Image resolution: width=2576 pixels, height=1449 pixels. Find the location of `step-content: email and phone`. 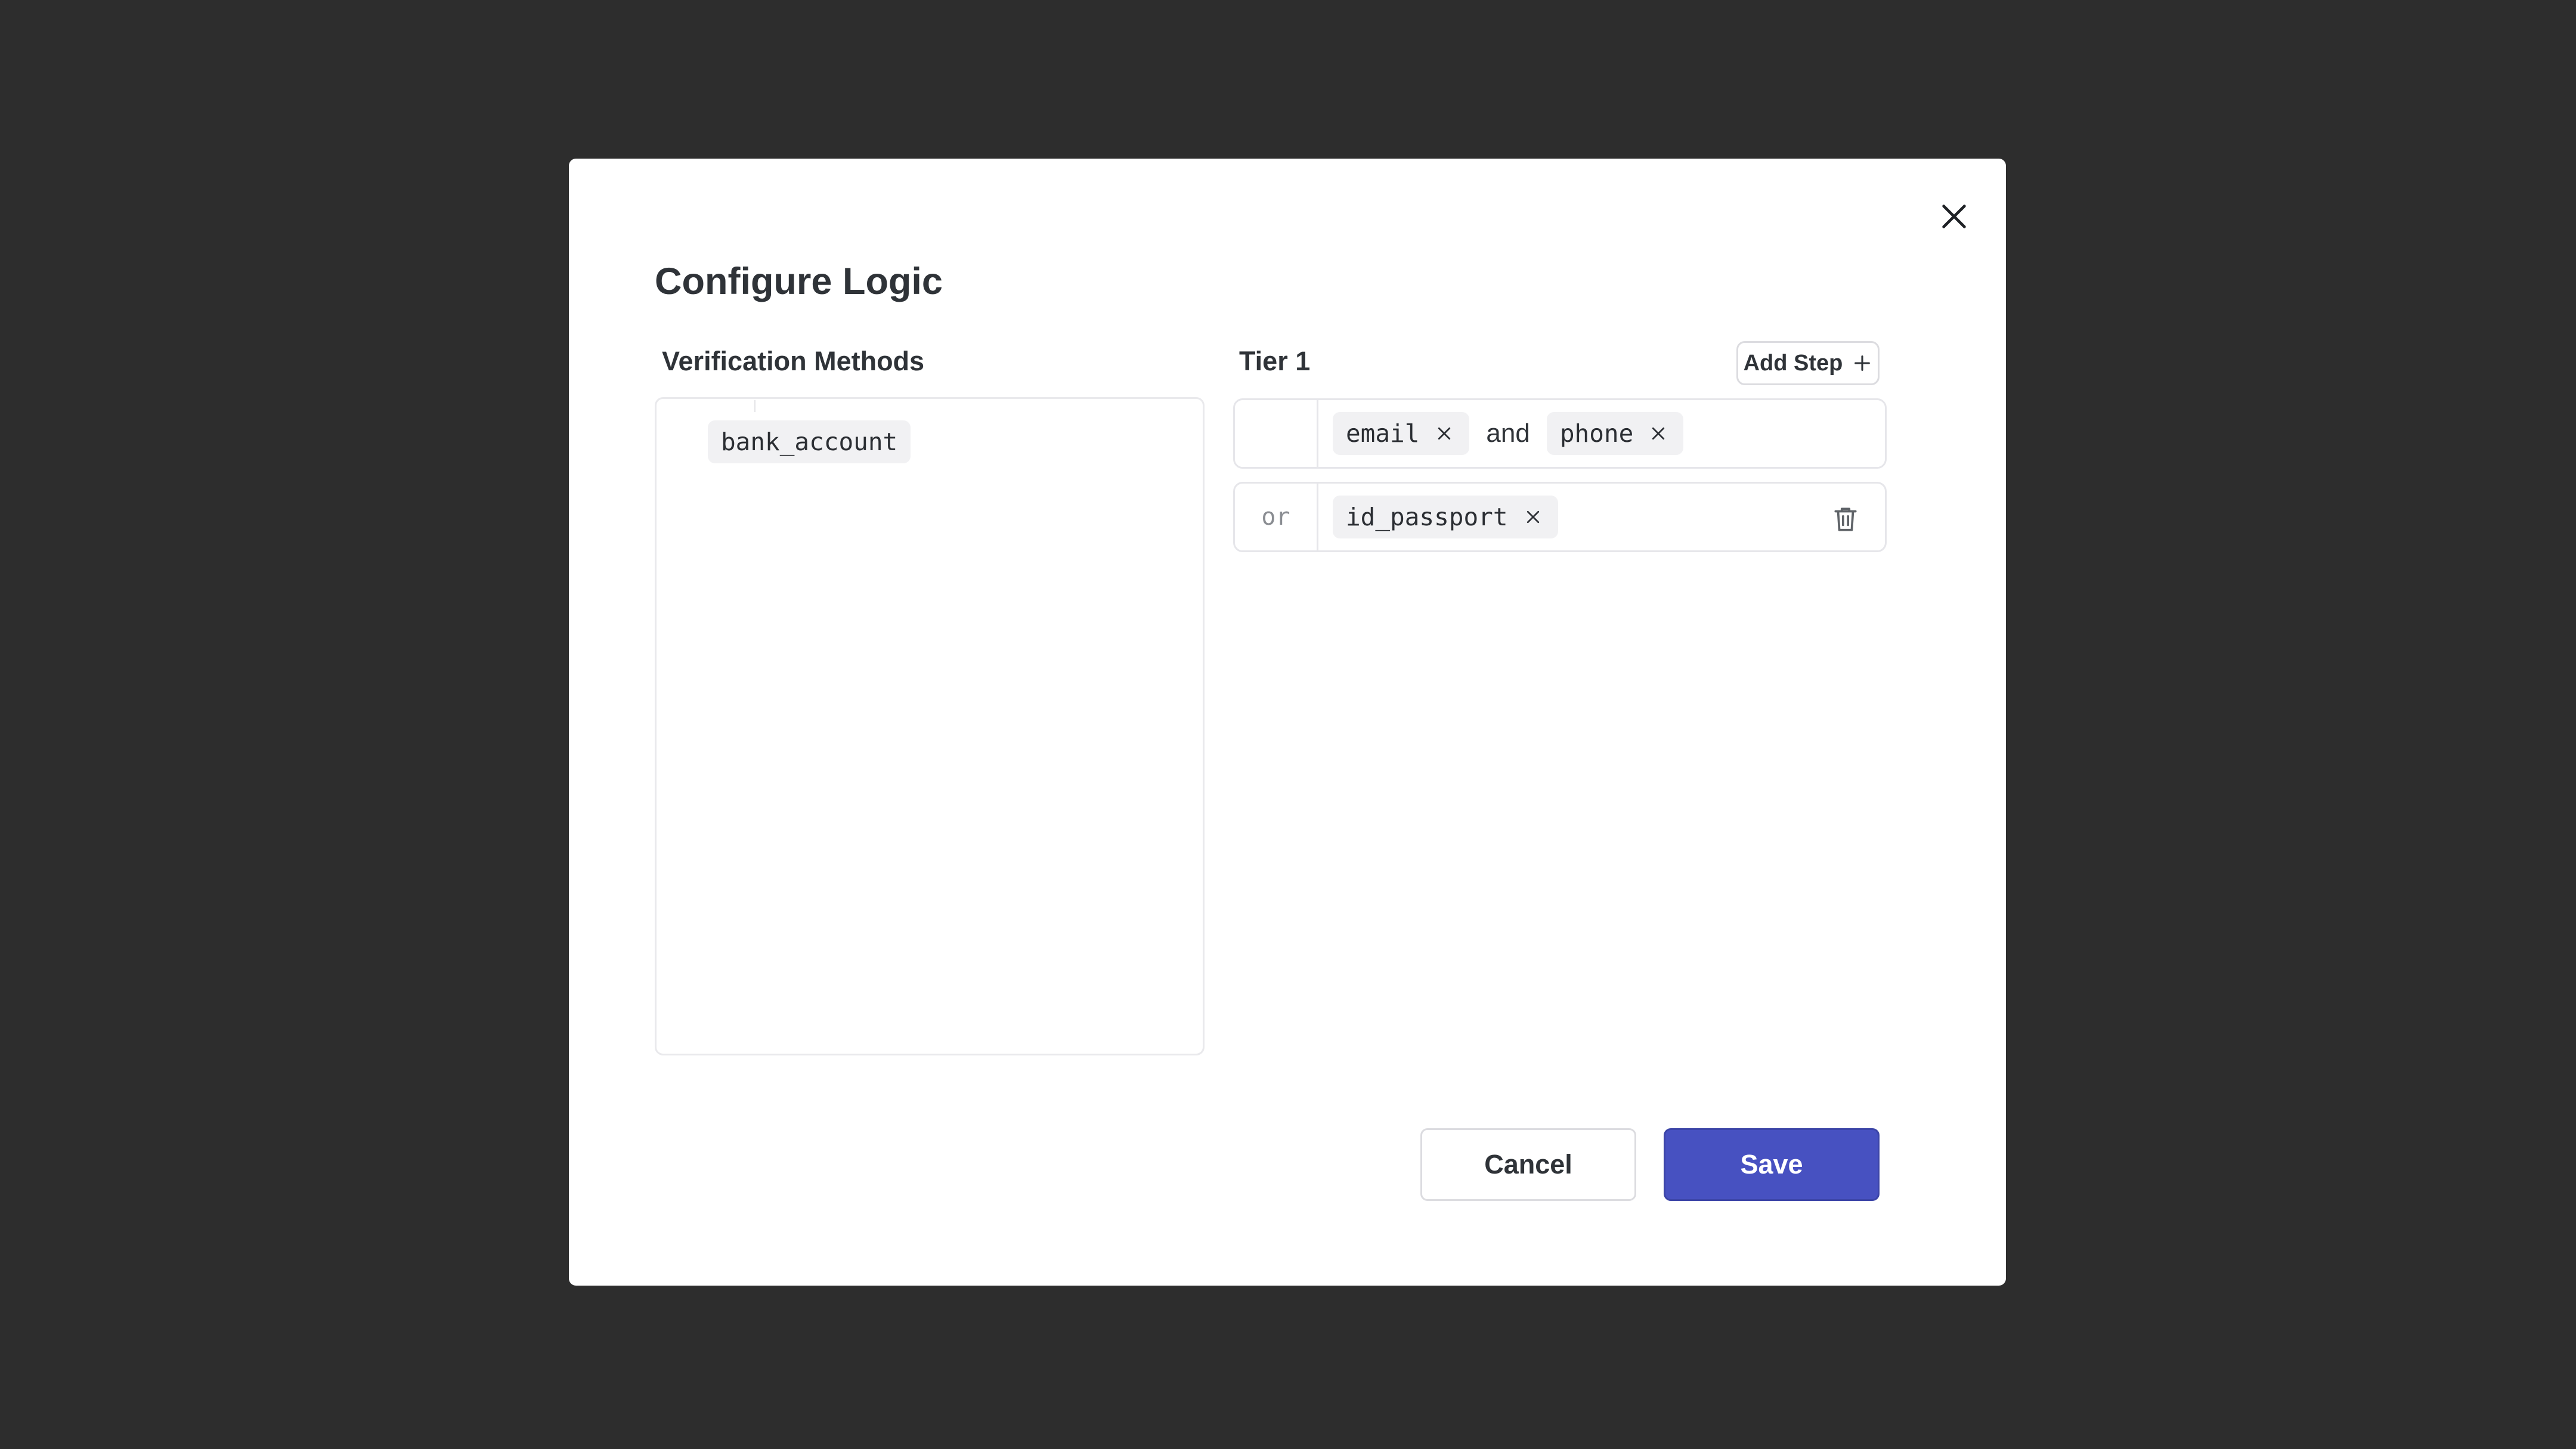

step-content: email and phone is located at coordinates (1509, 433).